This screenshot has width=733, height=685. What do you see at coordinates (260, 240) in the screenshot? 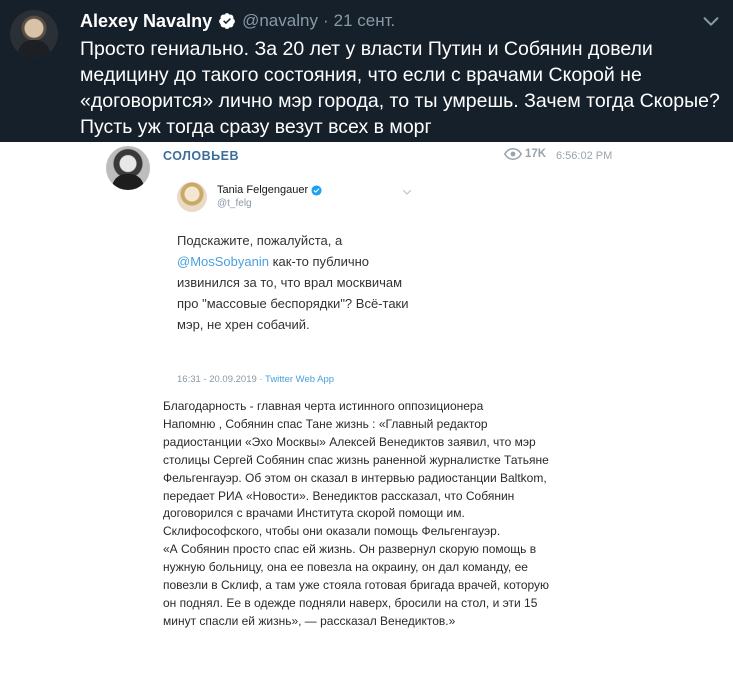
I see `embedded-text-before: Подскажите, пожалуйста, а` at bounding box center [260, 240].